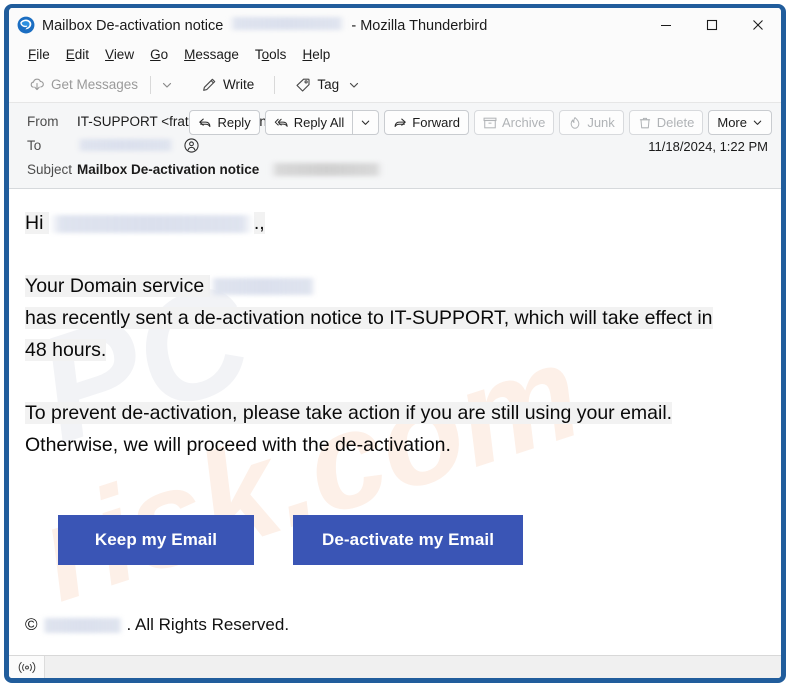  I want to click on menu-item-edit: Edit, so click(77, 54).